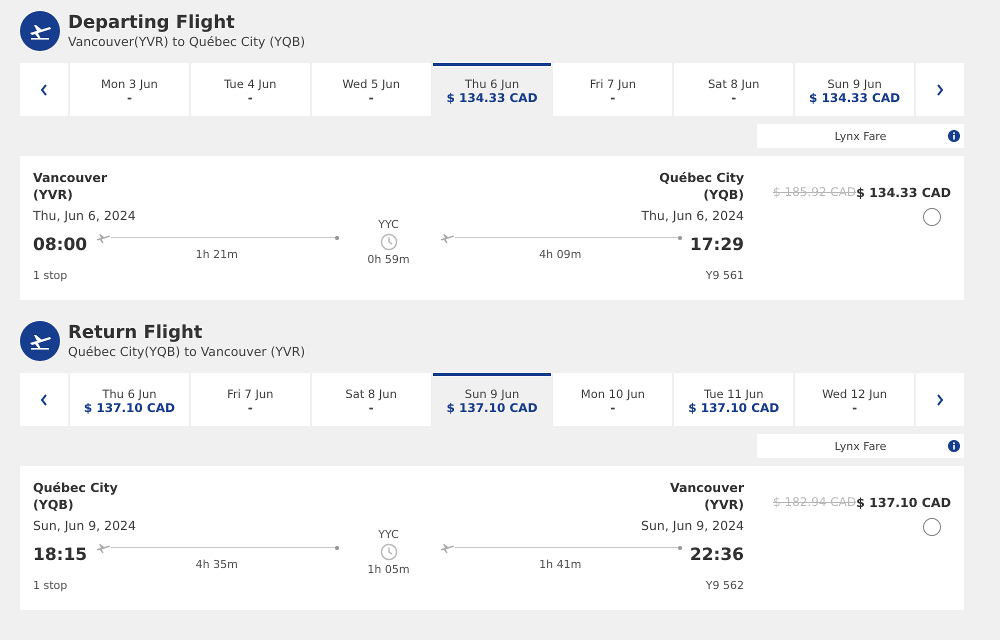  I want to click on fare-price: $ 137.10 CAD, so click(903, 502).